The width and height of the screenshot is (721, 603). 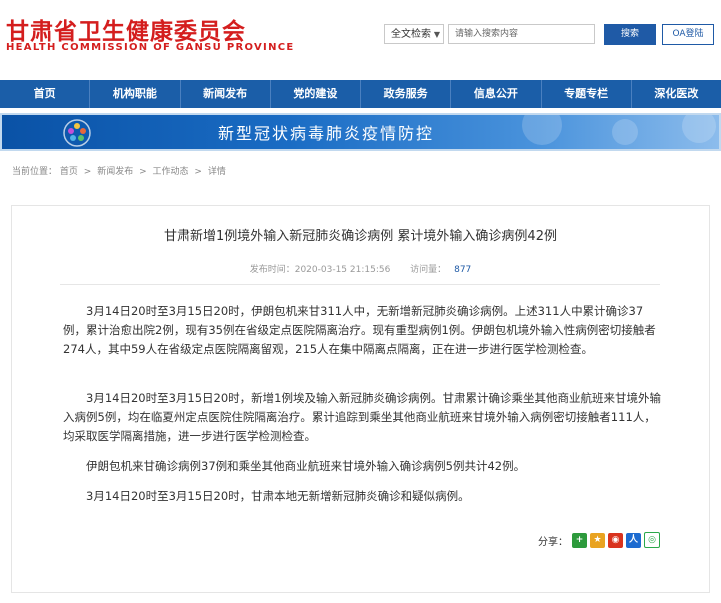 What do you see at coordinates (316, 94) in the screenshot?
I see `nav-item-party: 党的建设` at bounding box center [316, 94].